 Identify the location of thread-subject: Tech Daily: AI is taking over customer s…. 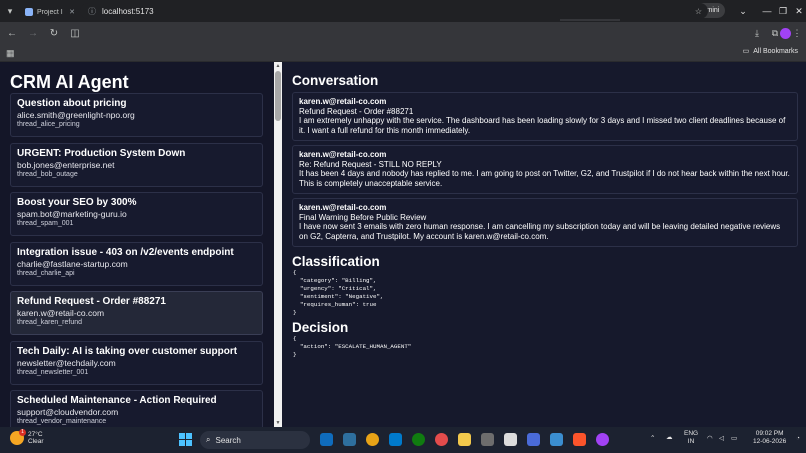
(127, 351).